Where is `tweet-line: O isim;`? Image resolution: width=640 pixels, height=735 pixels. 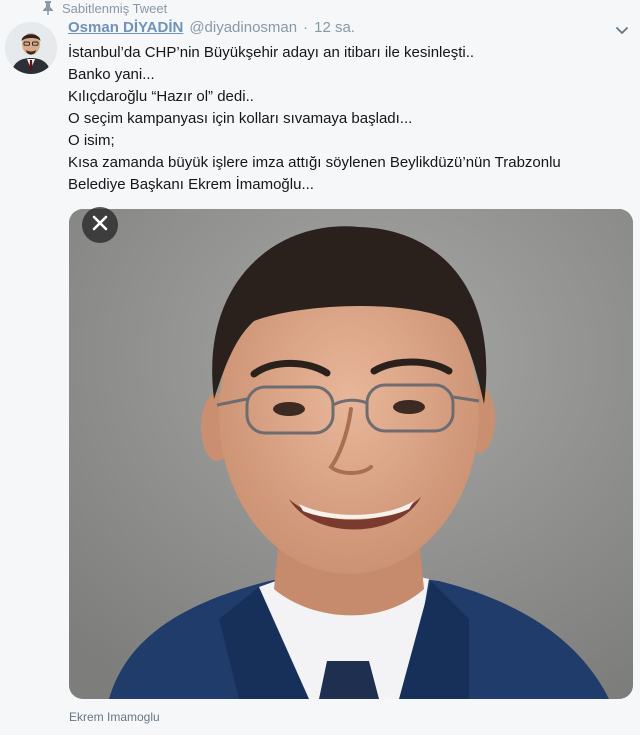 tweet-line: O isim; is located at coordinates (91, 140).